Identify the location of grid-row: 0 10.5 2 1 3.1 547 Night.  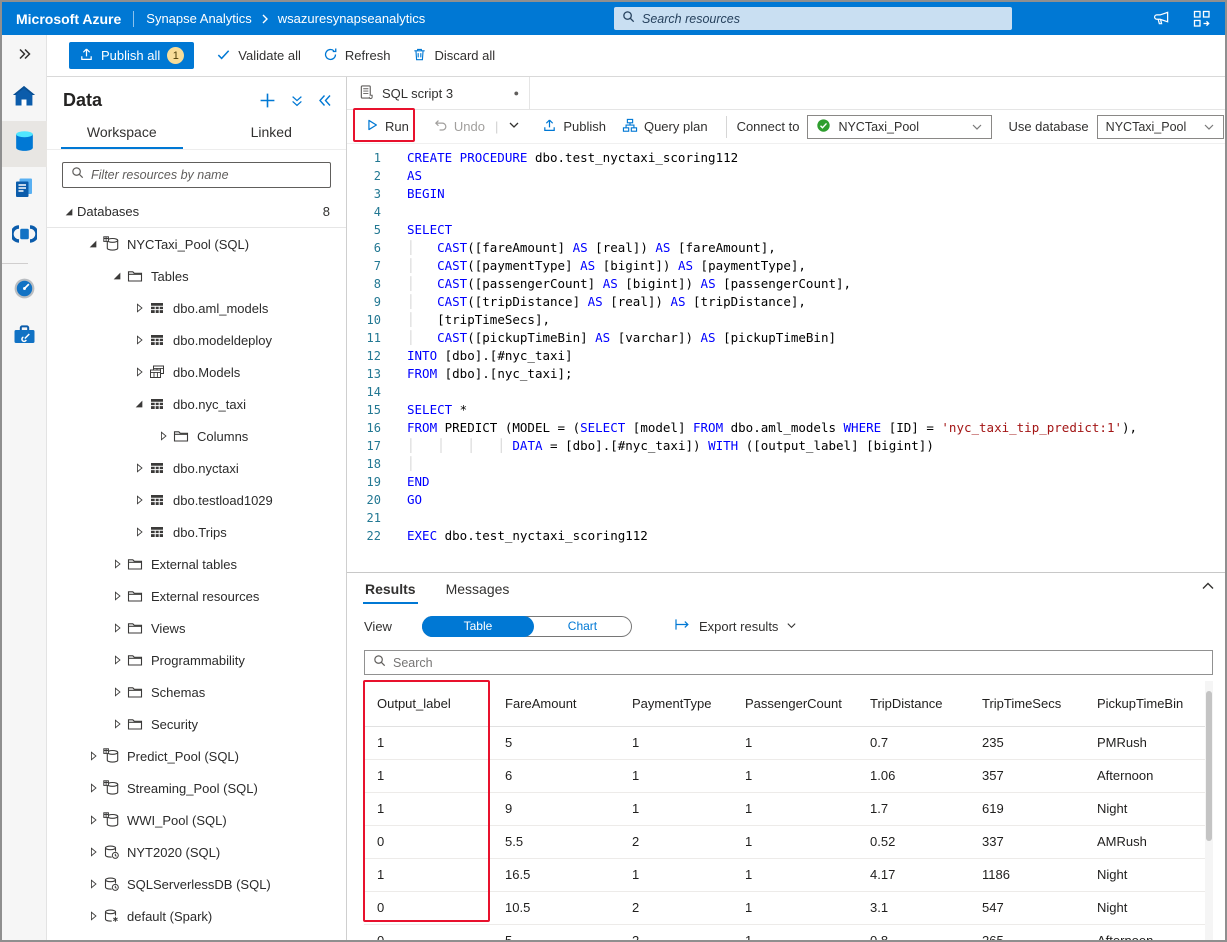
(788, 908).